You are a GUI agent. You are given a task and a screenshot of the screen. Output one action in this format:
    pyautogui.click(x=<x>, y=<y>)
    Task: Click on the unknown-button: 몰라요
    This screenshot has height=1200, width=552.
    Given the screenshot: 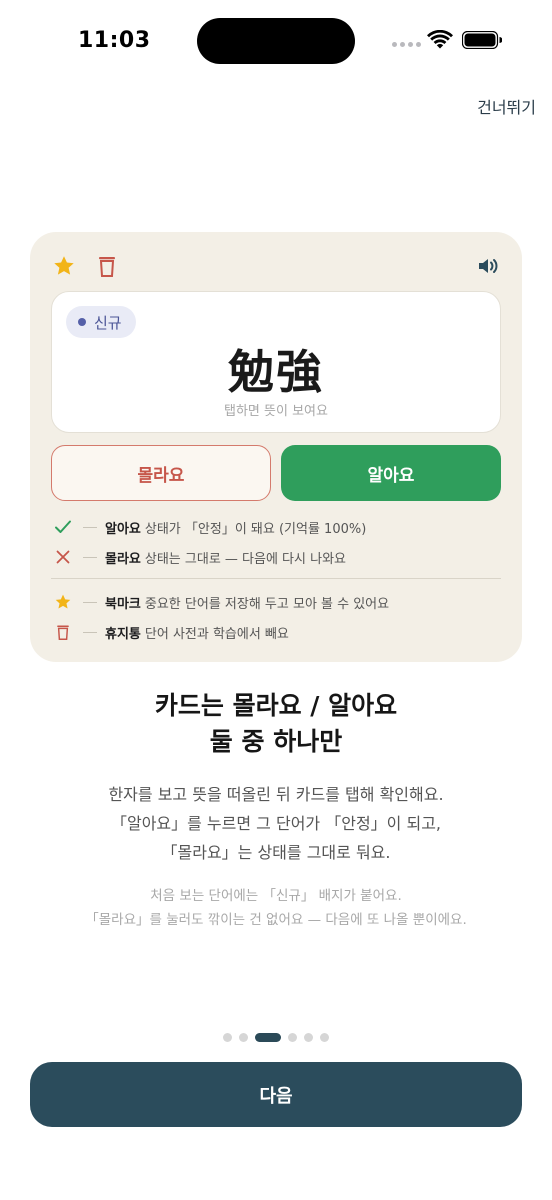 What is the action you would take?
    pyautogui.click(x=161, y=473)
    